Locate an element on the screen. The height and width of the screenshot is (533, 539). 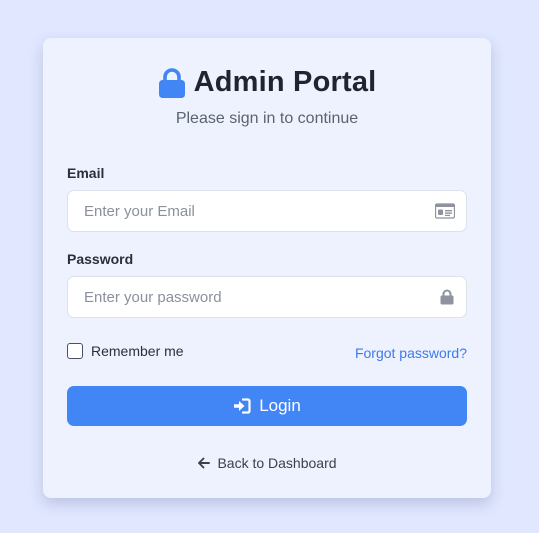
email-label: Email is located at coordinates (86, 173).